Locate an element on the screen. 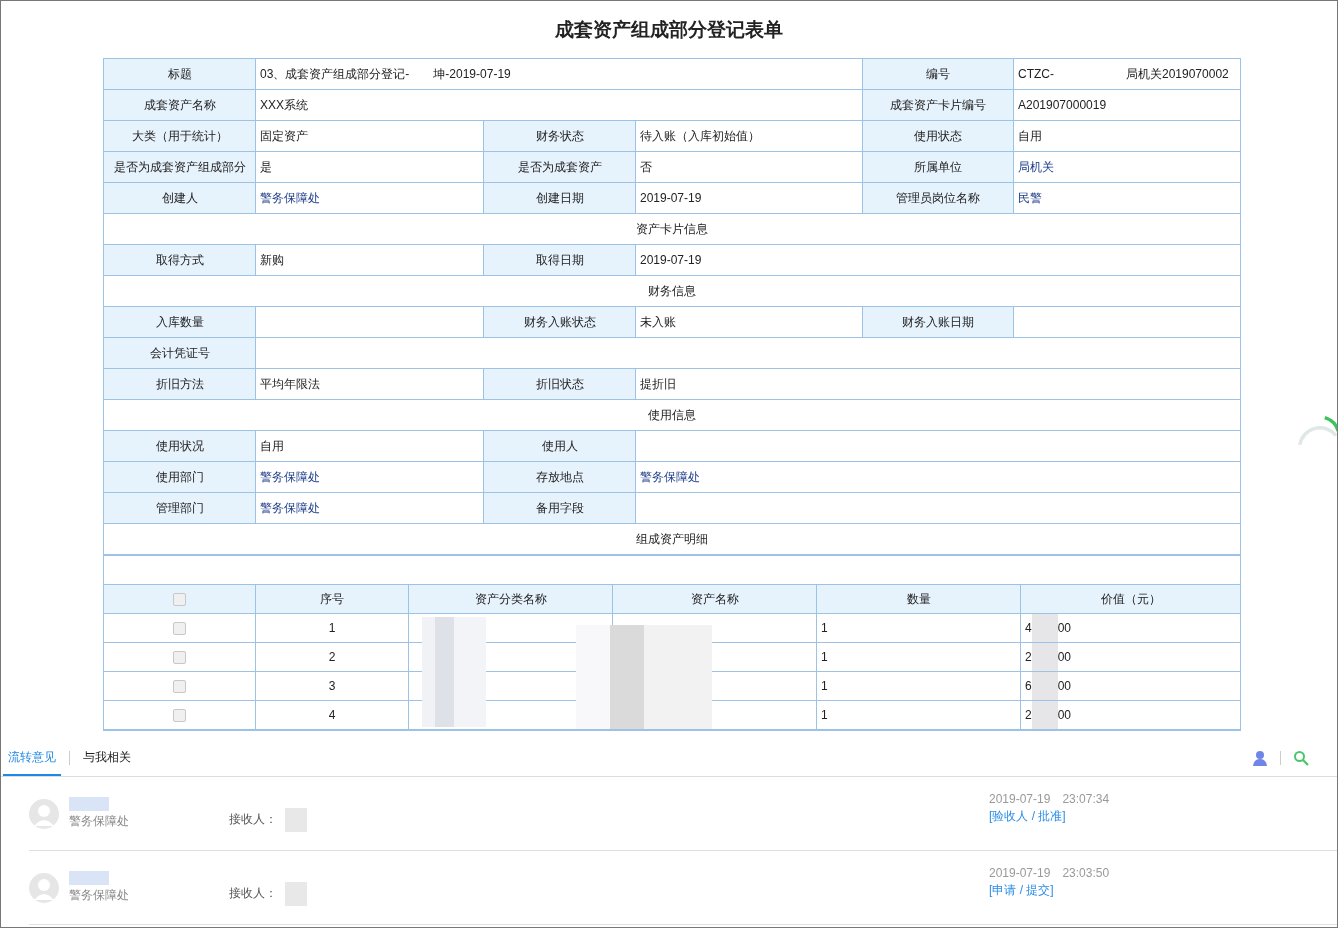 The image size is (1338, 928). field-label: 使用部门 is located at coordinates (180, 477).